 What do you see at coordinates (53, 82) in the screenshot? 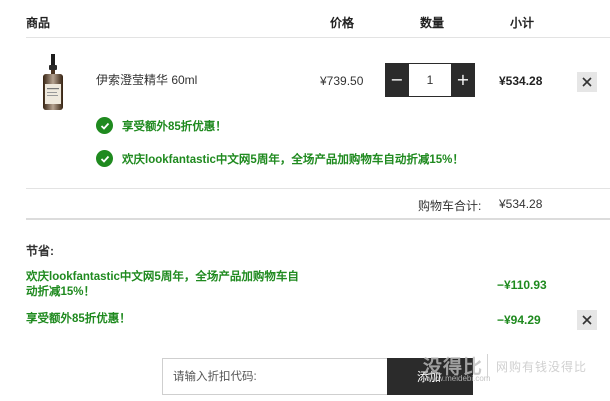
I see `product-image` at bounding box center [53, 82].